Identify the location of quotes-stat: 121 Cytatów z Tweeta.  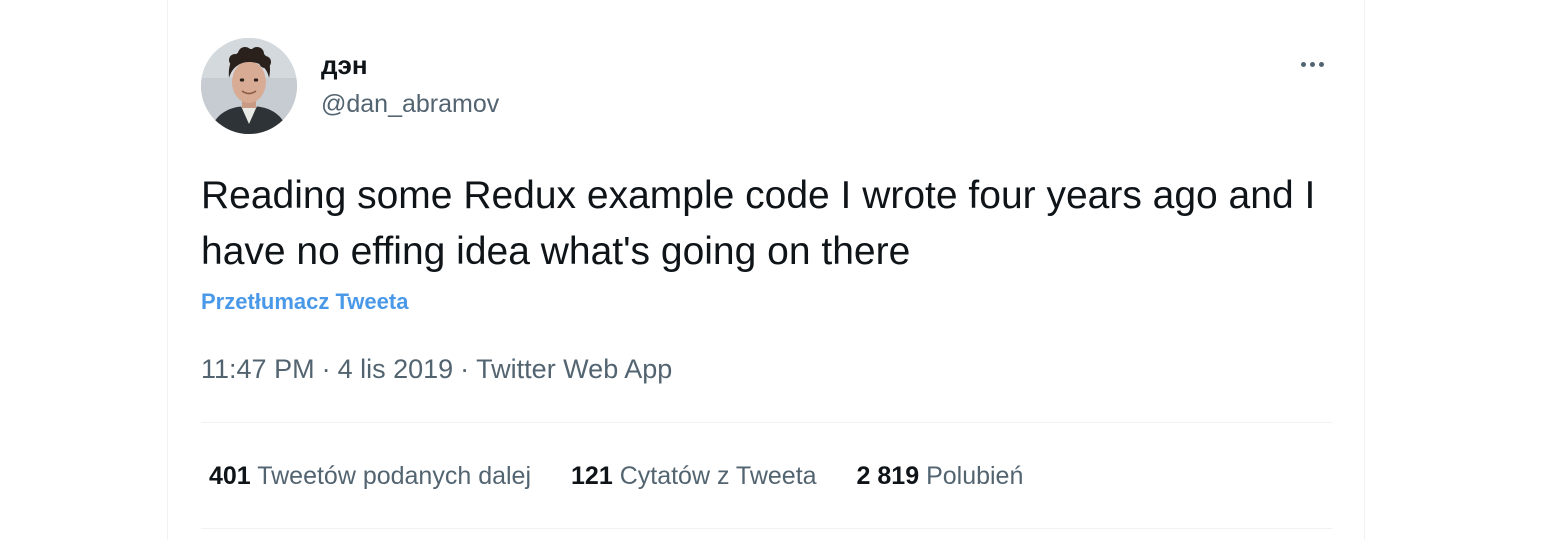
(694, 476).